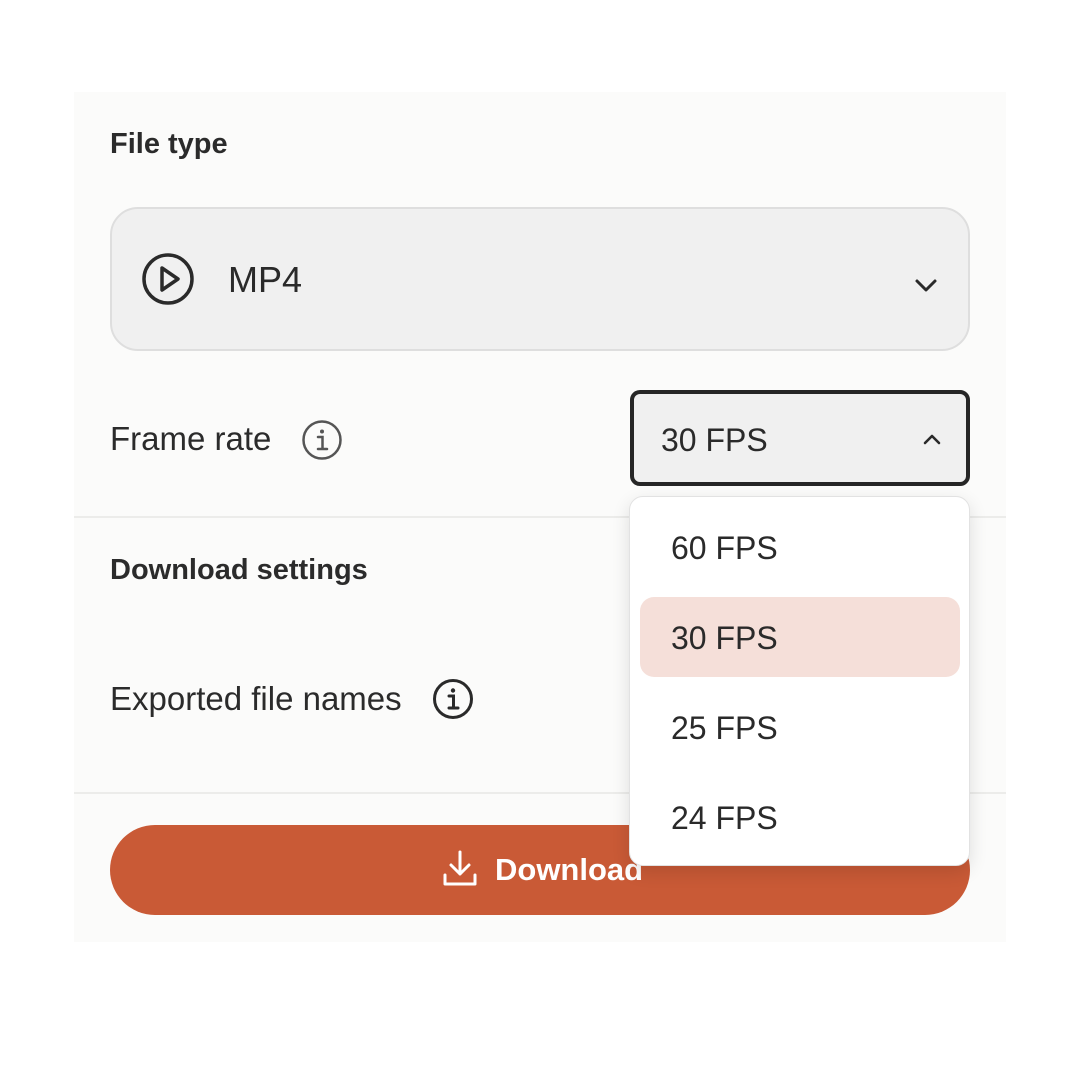 This screenshot has width=1080, height=1080. Describe the element at coordinates (800, 817) in the screenshot. I see `fps-option-24: 24 FPS` at that location.